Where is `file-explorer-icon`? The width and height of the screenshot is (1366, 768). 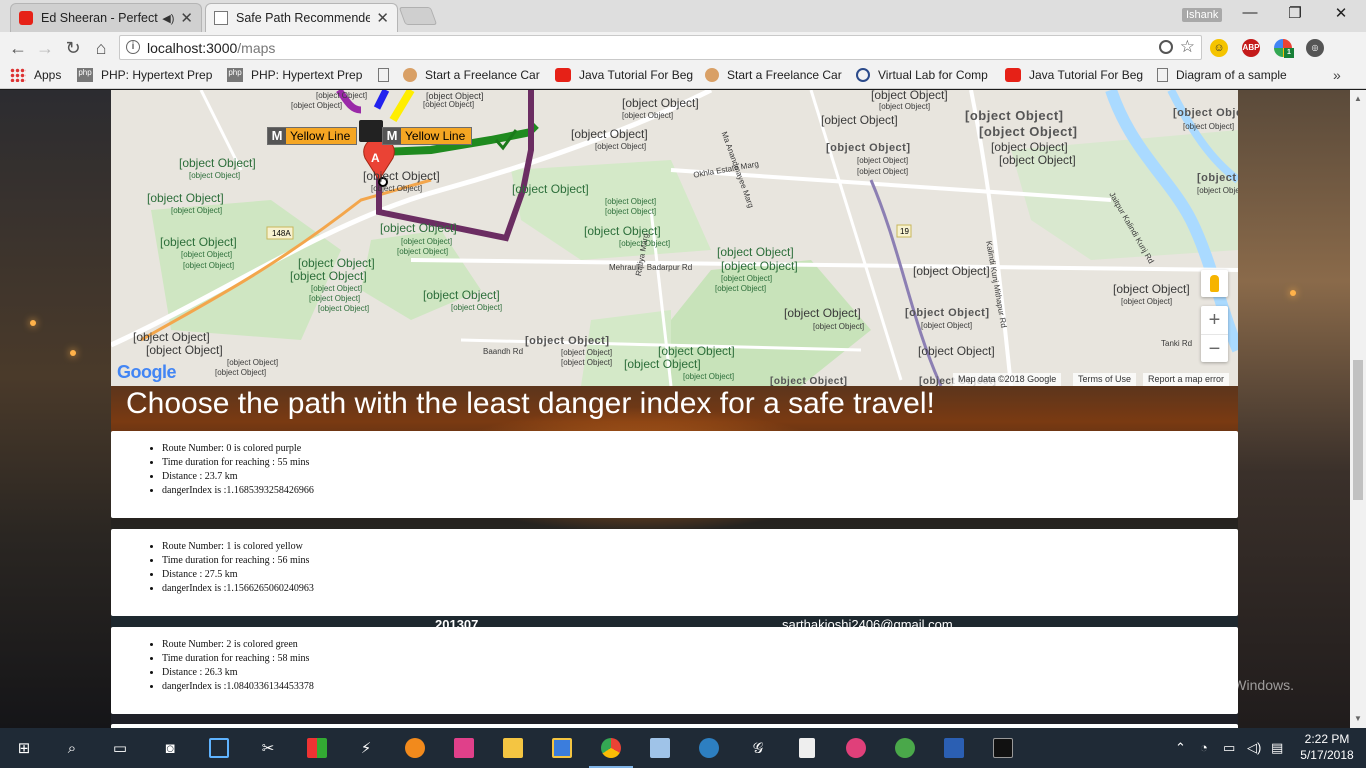 file-explorer-icon is located at coordinates (513, 748).